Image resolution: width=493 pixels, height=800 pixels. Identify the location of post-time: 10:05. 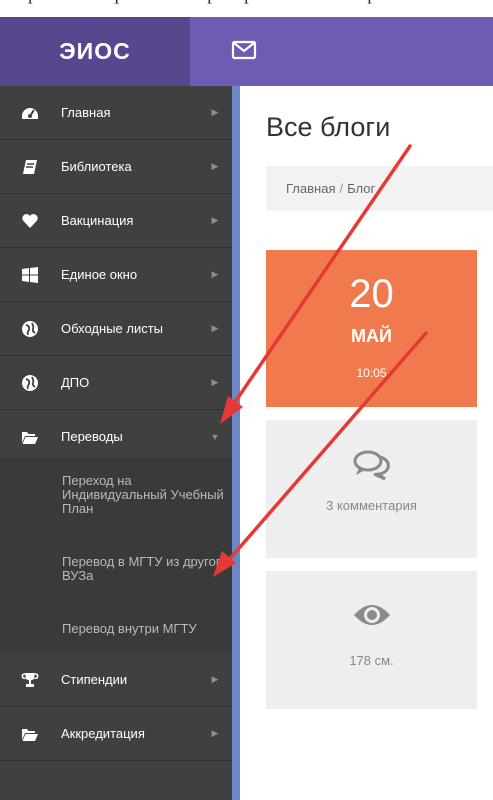
(371, 373).